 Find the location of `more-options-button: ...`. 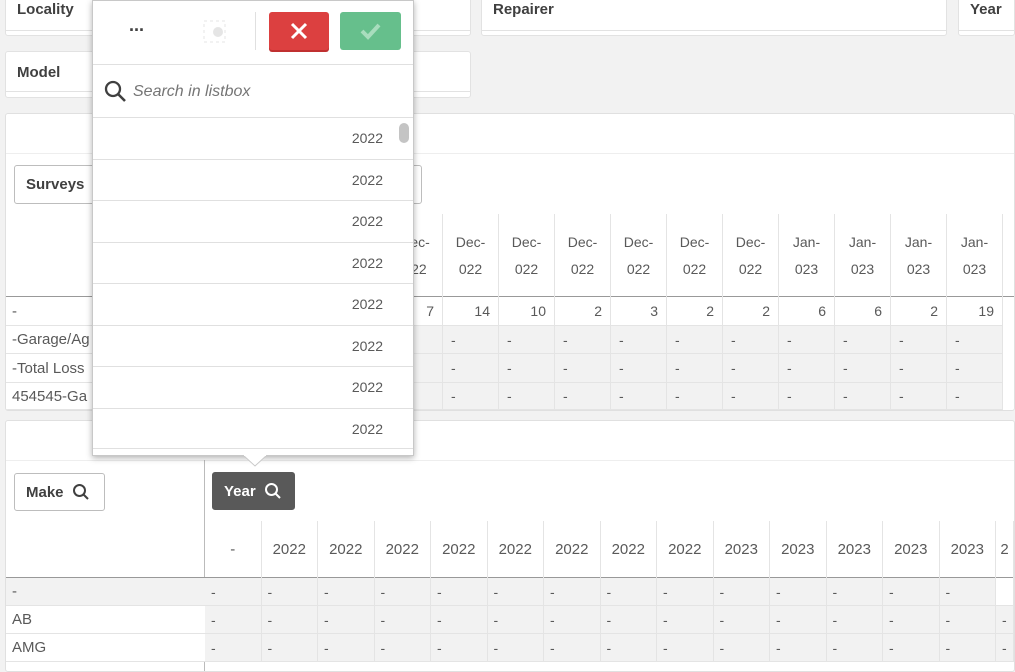

more-options-button: ... is located at coordinates (144, 25).